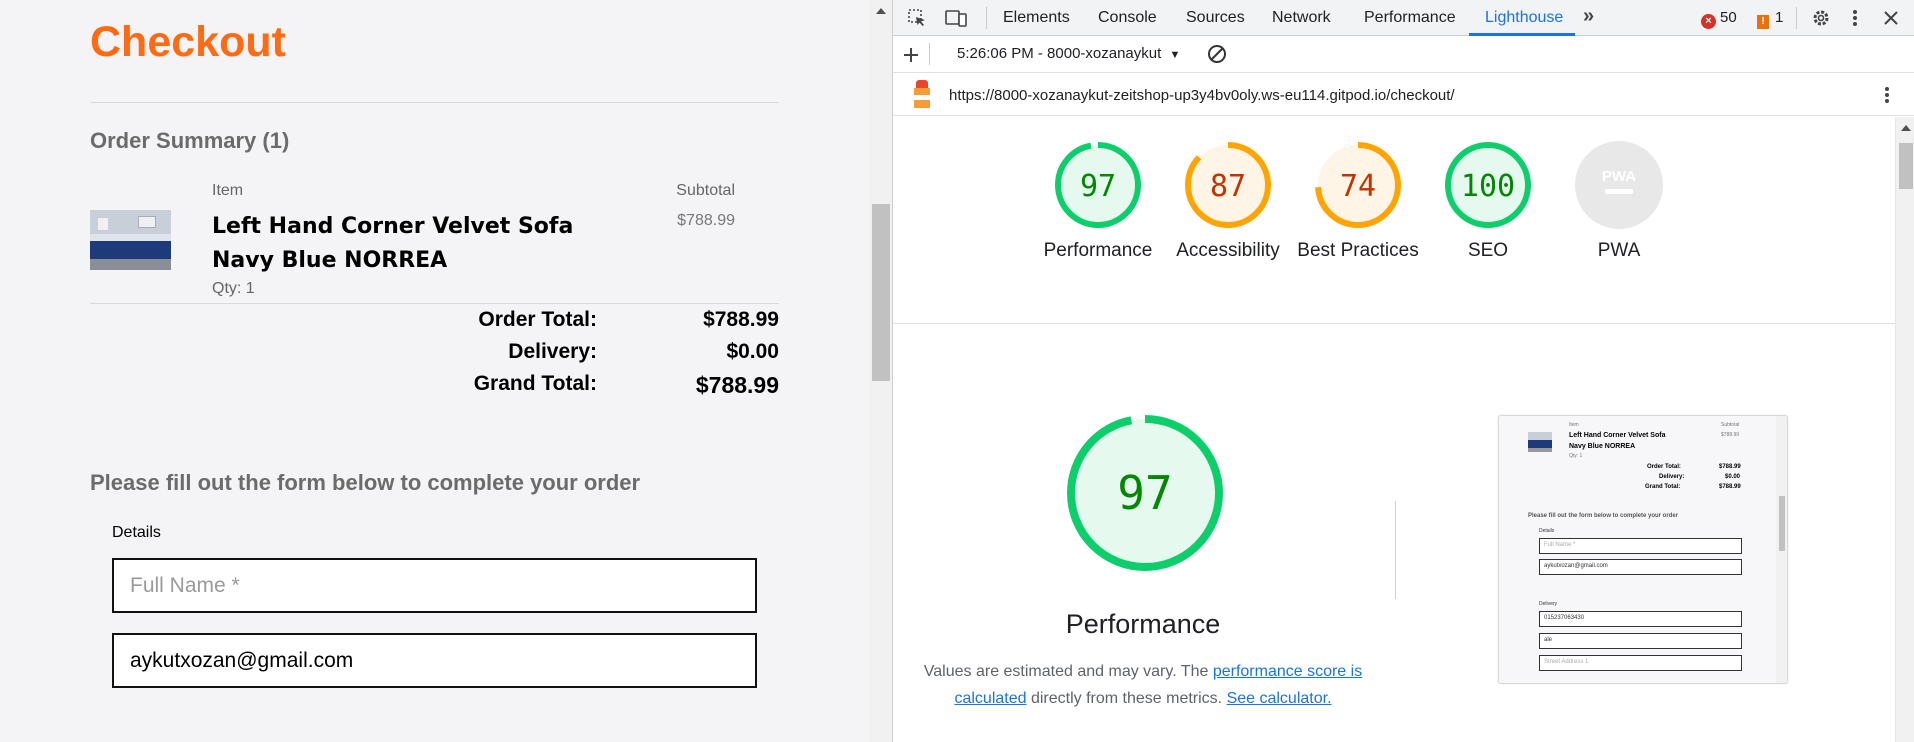 The image size is (1914, 742). Describe the element at coordinates (911, 55) in the screenshot. I see `plus-icon` at that location.